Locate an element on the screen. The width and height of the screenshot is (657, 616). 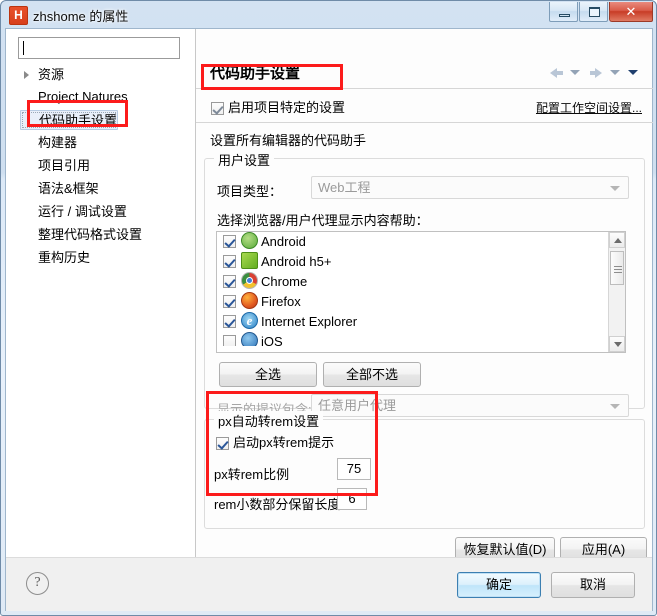
sidebar-item-run-debug: 运行 / 调试设置 is located at coordinates (73, 212).